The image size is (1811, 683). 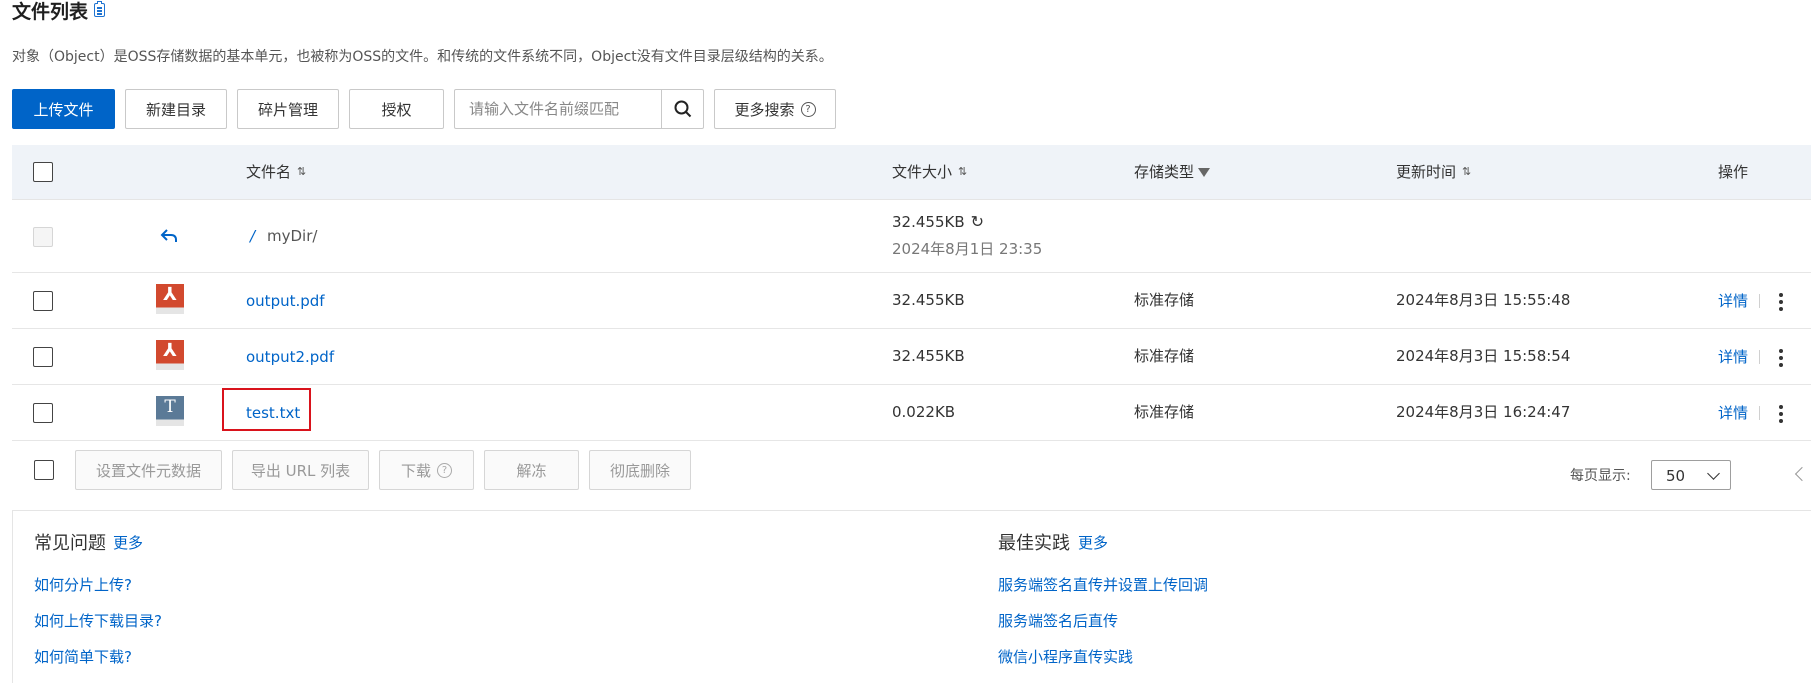 I want to click on more-search-button: 更多搜索 ?, so click(x=775, y=109).